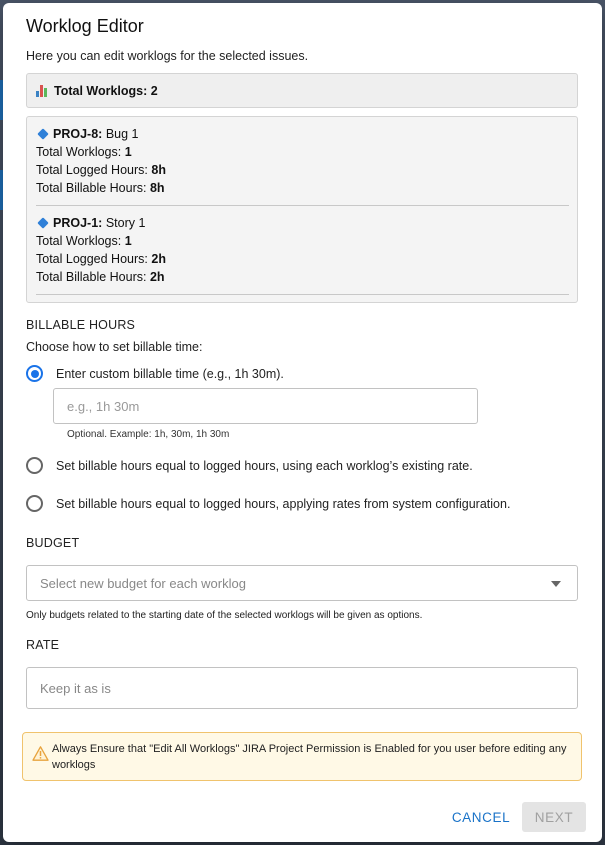 The width and height of the screenshot is (605, 845). I want to click on billable-hours-value: 2h, so click(157, 277).